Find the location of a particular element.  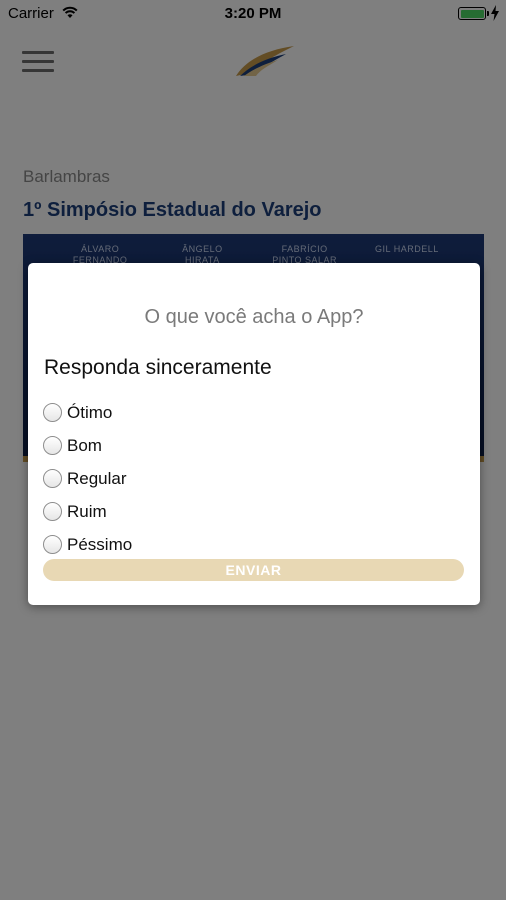

rating-option-label: Regular is located at coordinates (97, 478).